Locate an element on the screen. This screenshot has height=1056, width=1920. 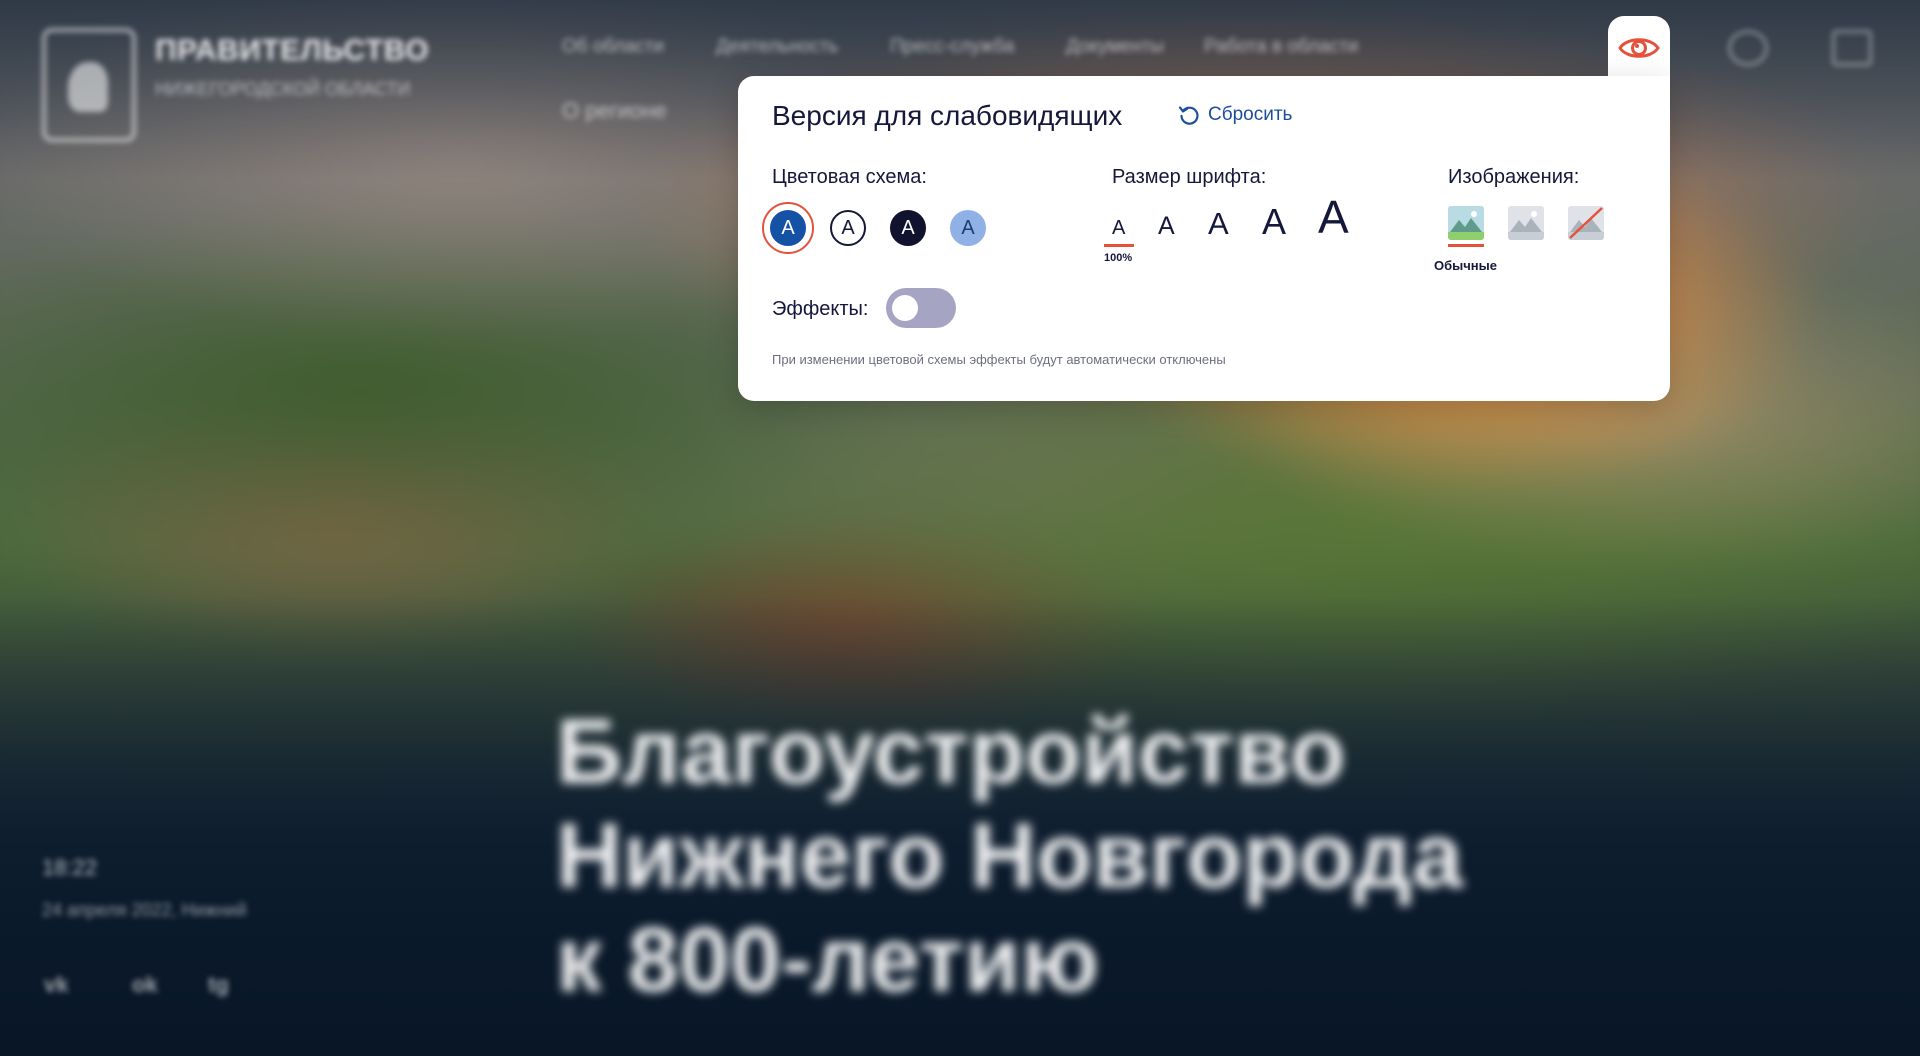
font-size-option-175: A is located at coordinates (1274, 222).